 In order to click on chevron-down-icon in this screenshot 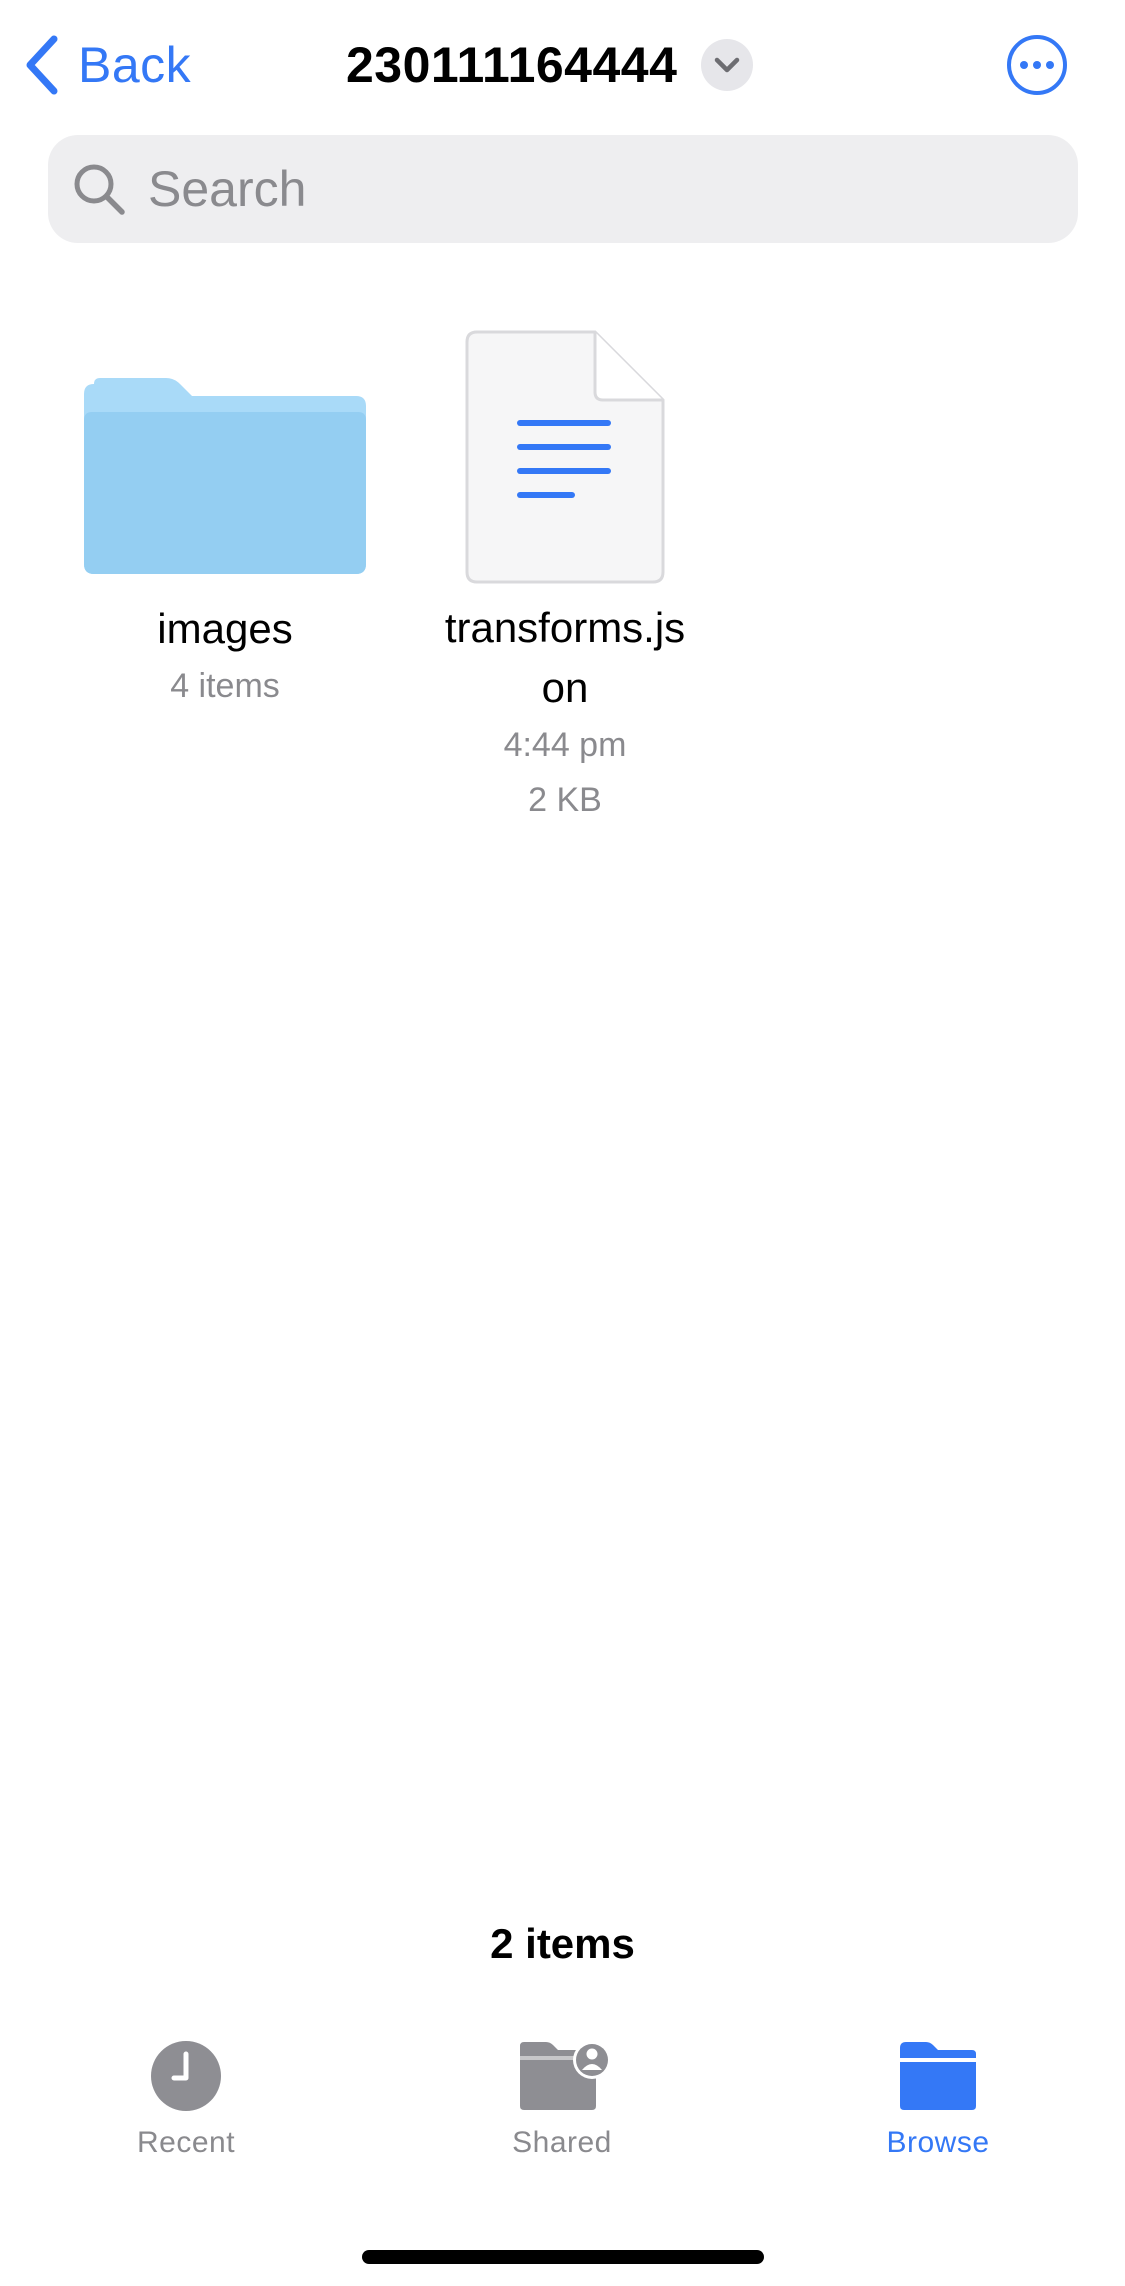, I will do `click(727, 65)`.